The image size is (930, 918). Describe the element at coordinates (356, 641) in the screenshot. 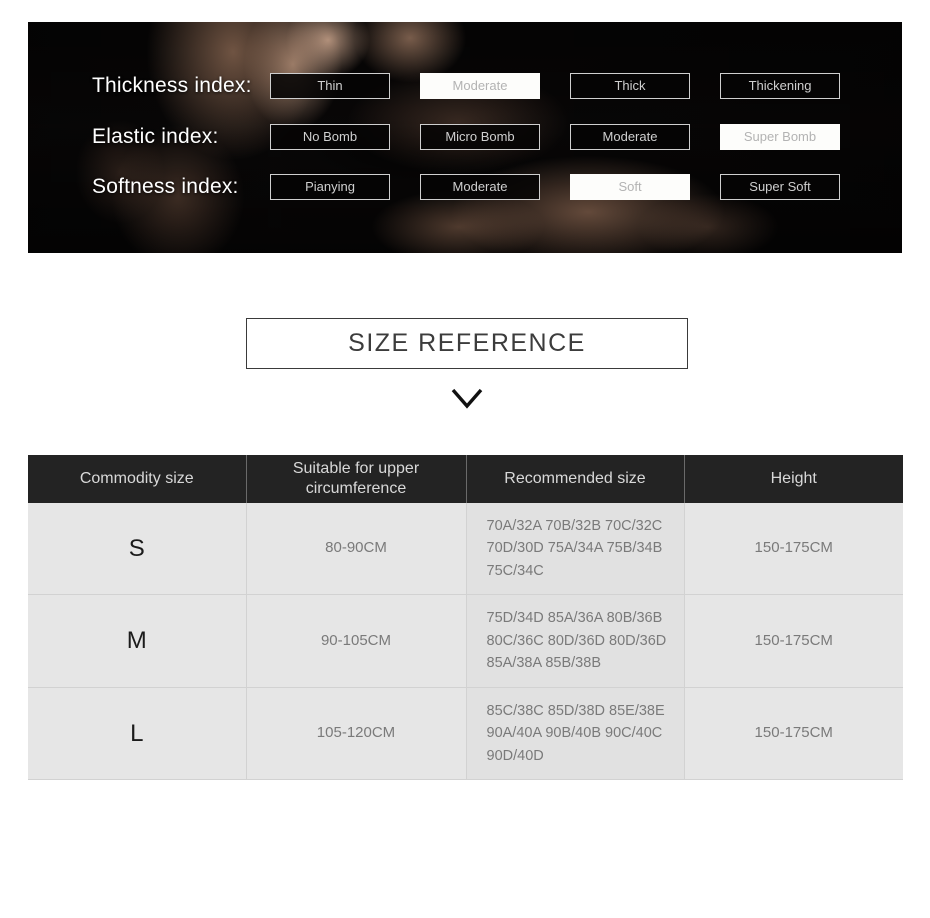

I see `cell-upper-circumference: 90-105CM` at that location.